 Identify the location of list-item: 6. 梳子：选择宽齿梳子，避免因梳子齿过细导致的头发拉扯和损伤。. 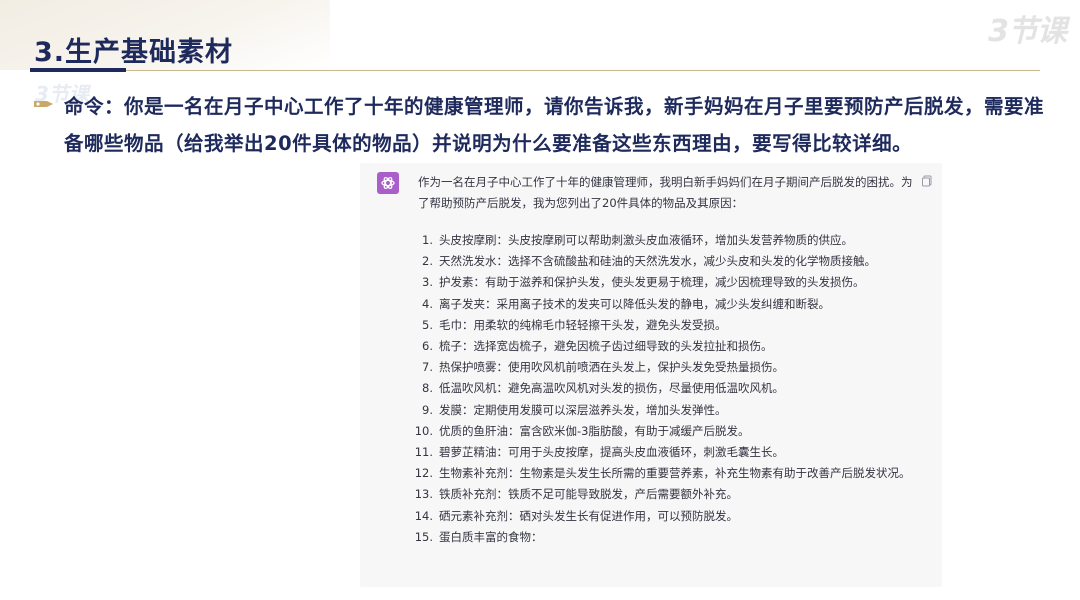
(660, 346).